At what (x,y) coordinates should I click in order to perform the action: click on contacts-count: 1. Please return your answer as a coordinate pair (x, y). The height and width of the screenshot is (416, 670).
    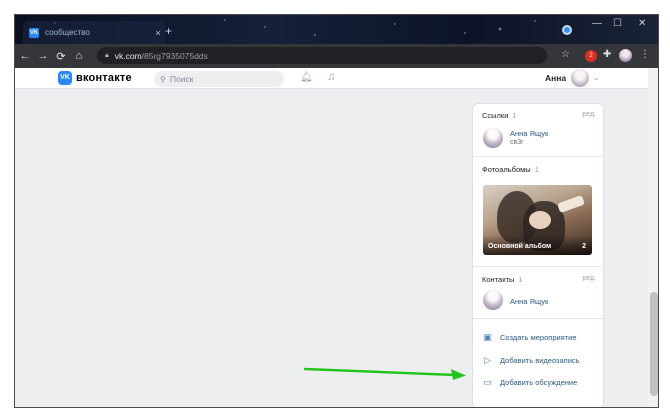
    Looking at the image, I should click on (520, 279).